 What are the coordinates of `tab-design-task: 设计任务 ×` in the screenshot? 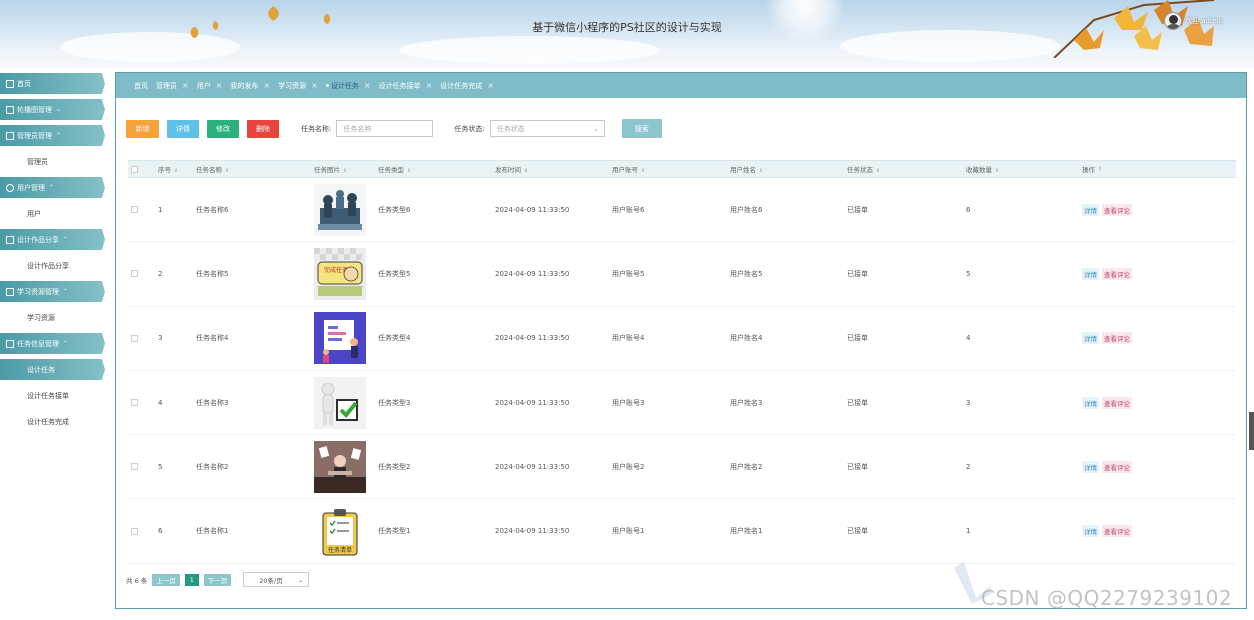 It's located at (348, 86).